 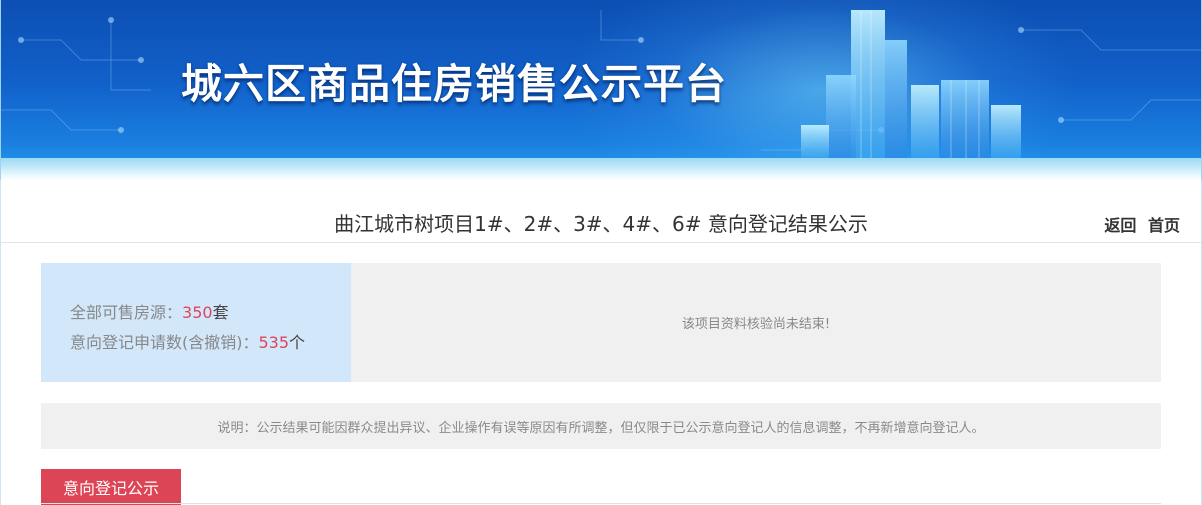 What do you see at coordinates (0, 374) in the screenshot?
I see `left-border` at bounding box center [0, 374].